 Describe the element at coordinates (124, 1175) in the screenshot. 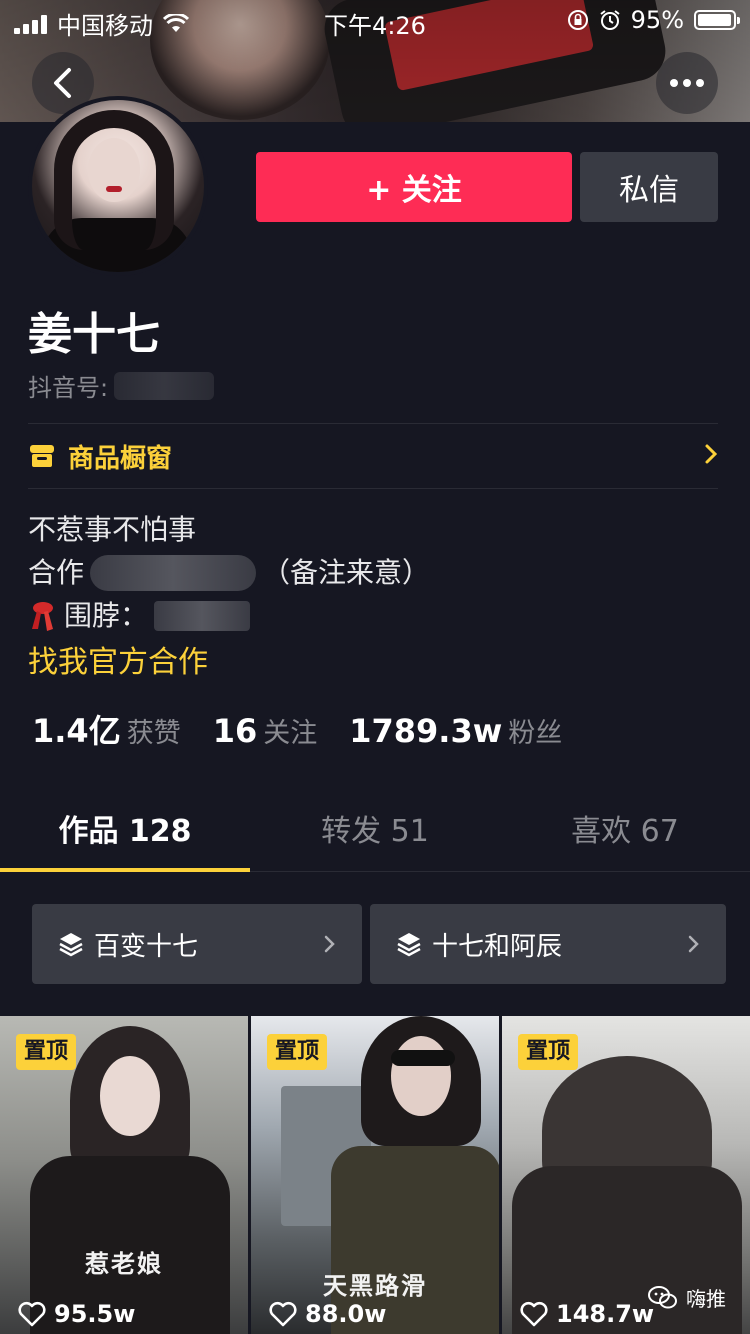

I see `video-thumbnail: 惹老娘 置顶 95.5w` at that location.